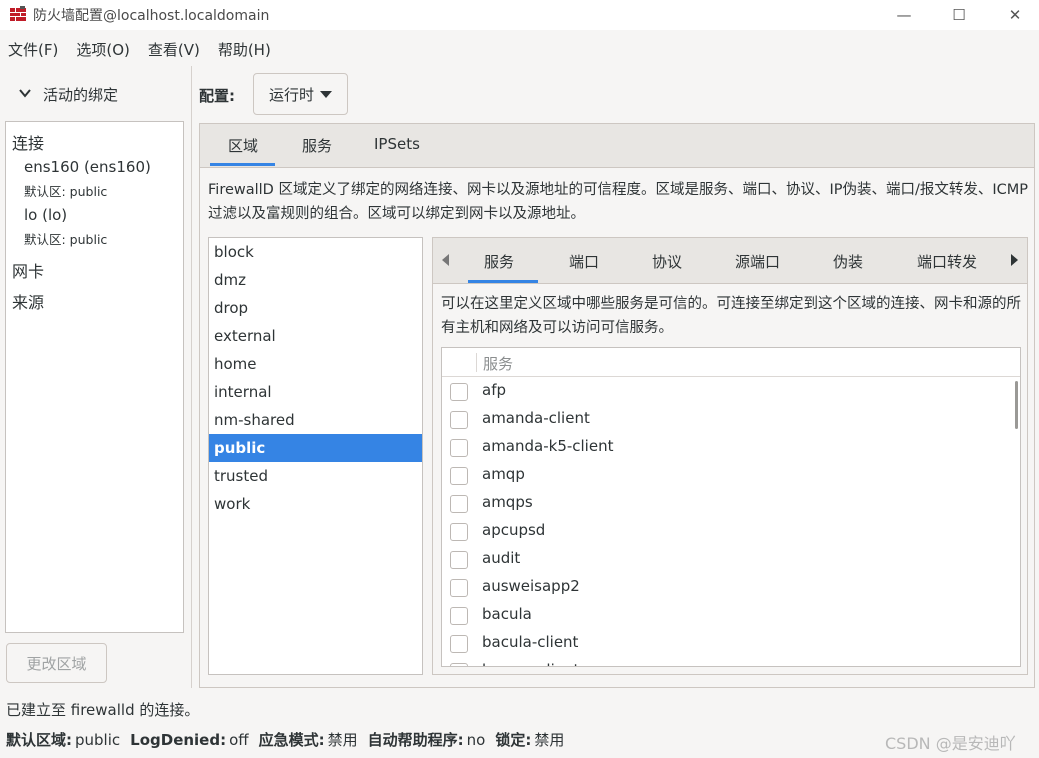  I want to click on menu-view: 查看(V), so click(174, 49).